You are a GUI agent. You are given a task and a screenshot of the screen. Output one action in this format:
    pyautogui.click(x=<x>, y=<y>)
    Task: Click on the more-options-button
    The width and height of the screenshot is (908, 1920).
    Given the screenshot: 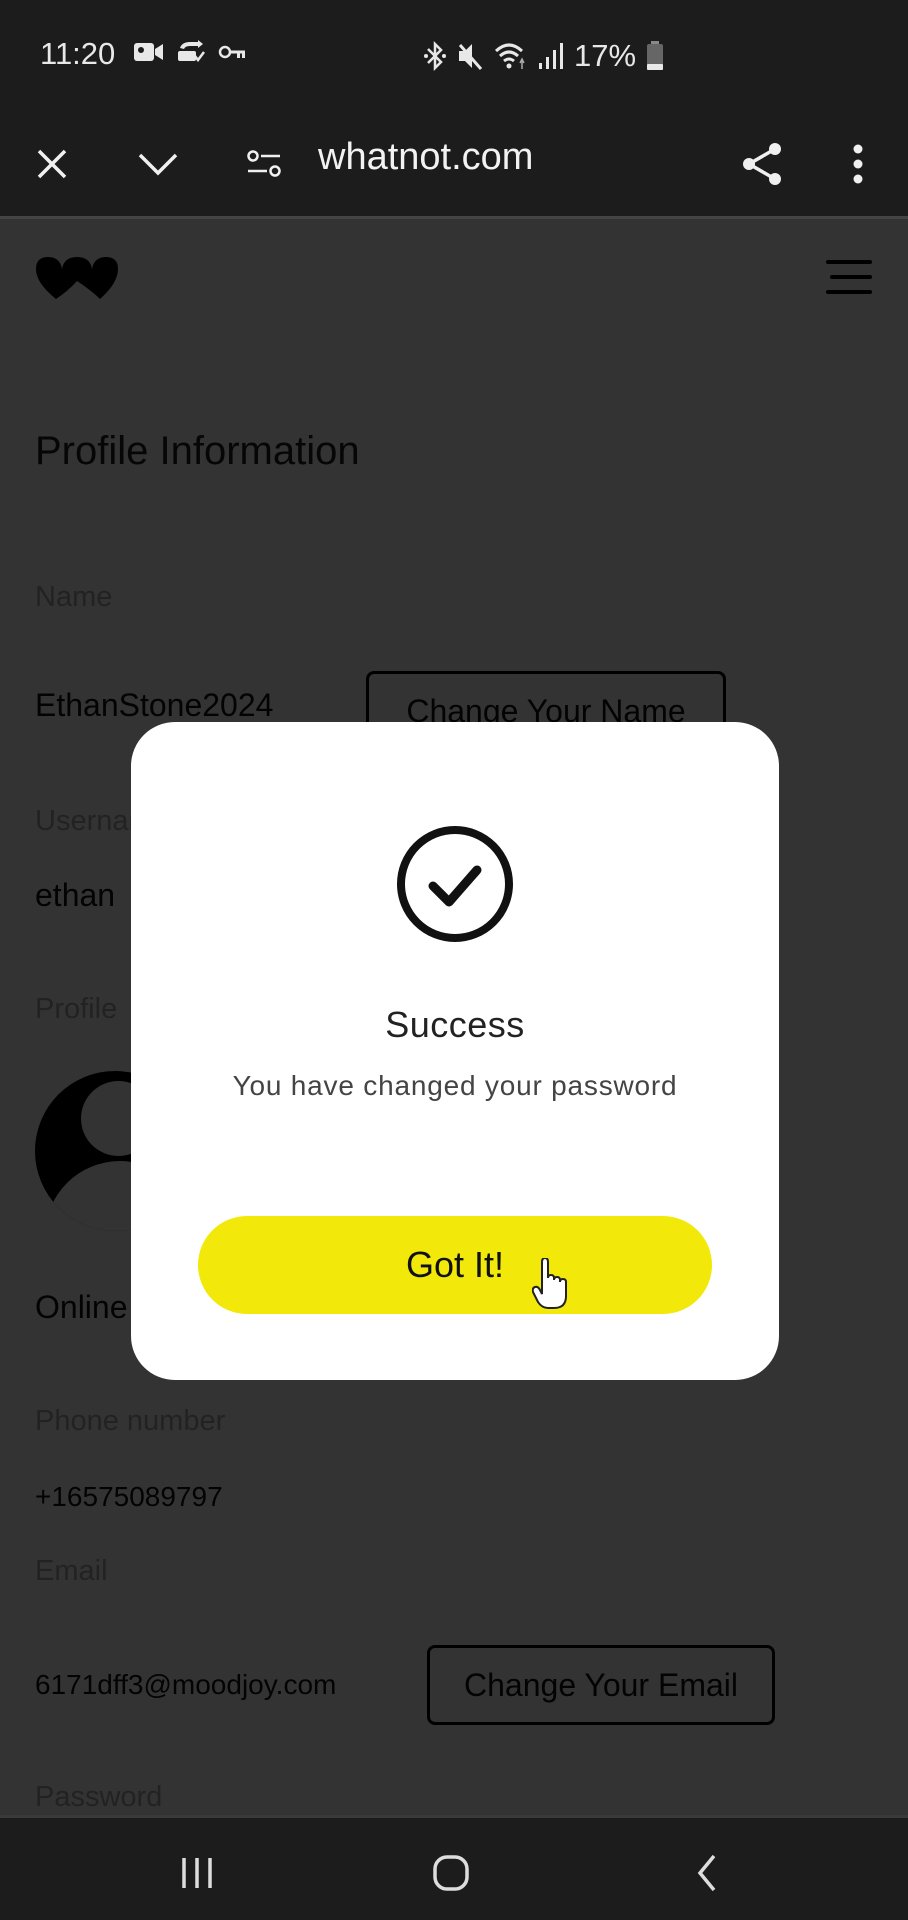 What is the action you would take?
    pyautogui.click(x=858, y=164)
    